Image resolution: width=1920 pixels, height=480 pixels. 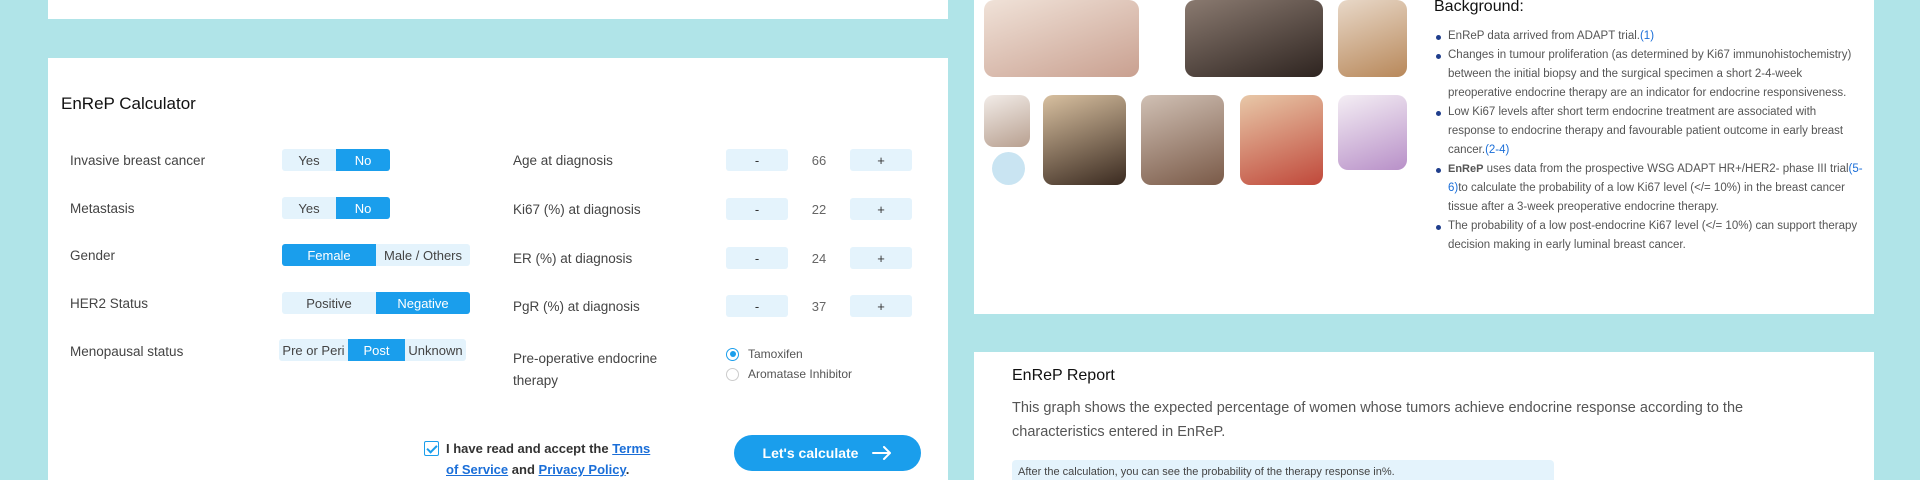 What do you see at coordinates (1544, 36) in the screenshot?
I see `background-item-text: EnReP data arrived from ADAPT trial.` at bounding box center [1544, 36].